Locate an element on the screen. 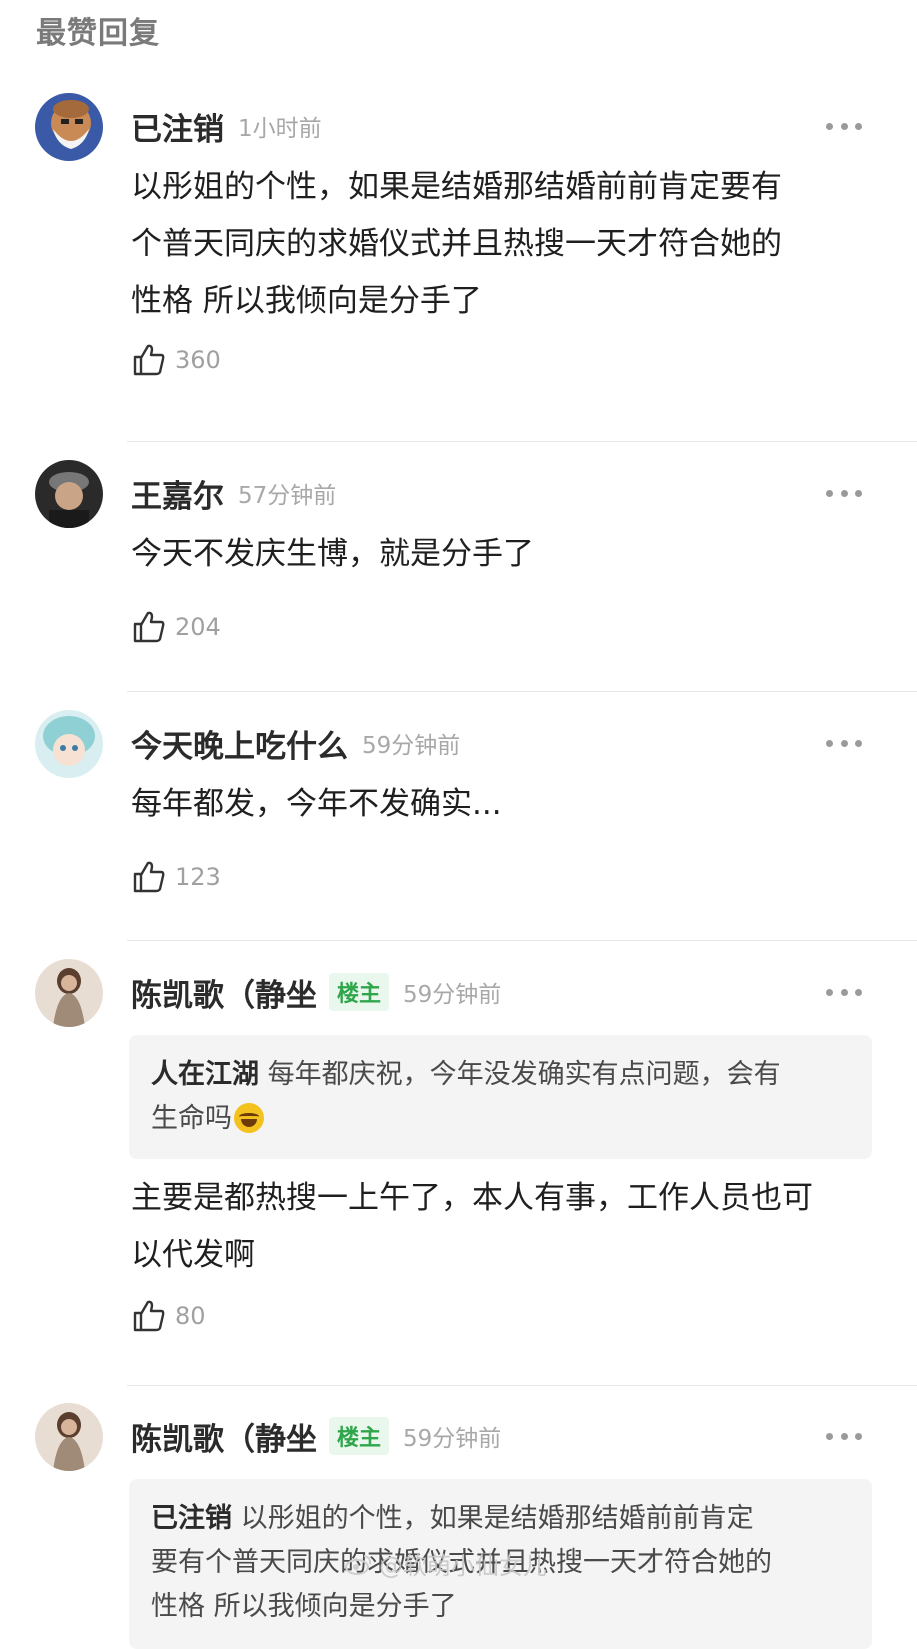 The width and height of the screenshot is (917, 1649). comment-text: 主要是都热搜一上午了，本人有事，工作人员也可 以代发啊 is located at coordinates (472, 1227).